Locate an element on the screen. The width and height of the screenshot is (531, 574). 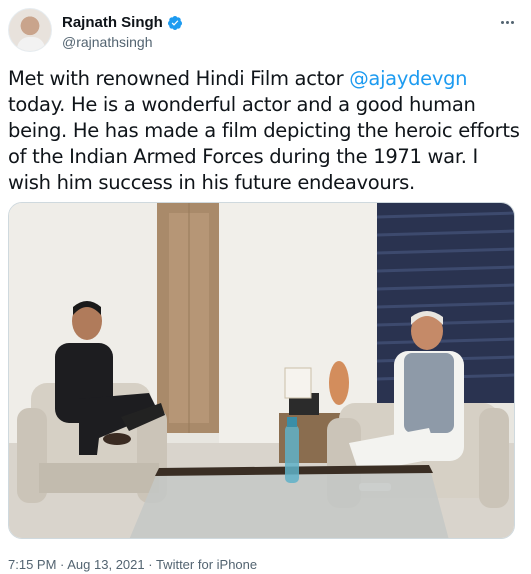
mention-link: @ajaydevgn is located at coordinates (408, 78).